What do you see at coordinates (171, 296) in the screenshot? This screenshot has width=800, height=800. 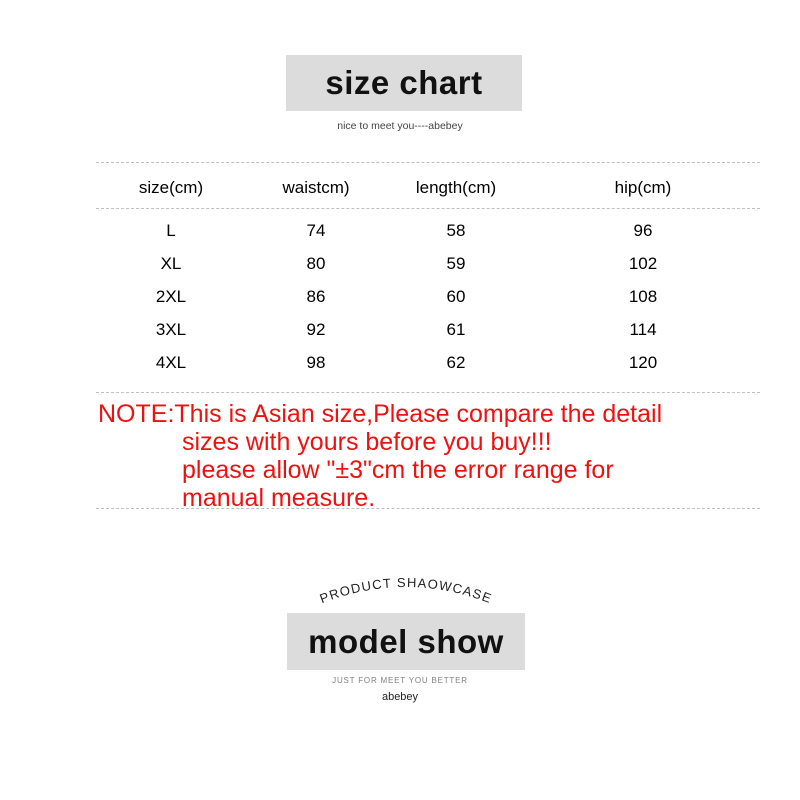 I see `cell-size: 2XL` at bounding box center [171, 296].